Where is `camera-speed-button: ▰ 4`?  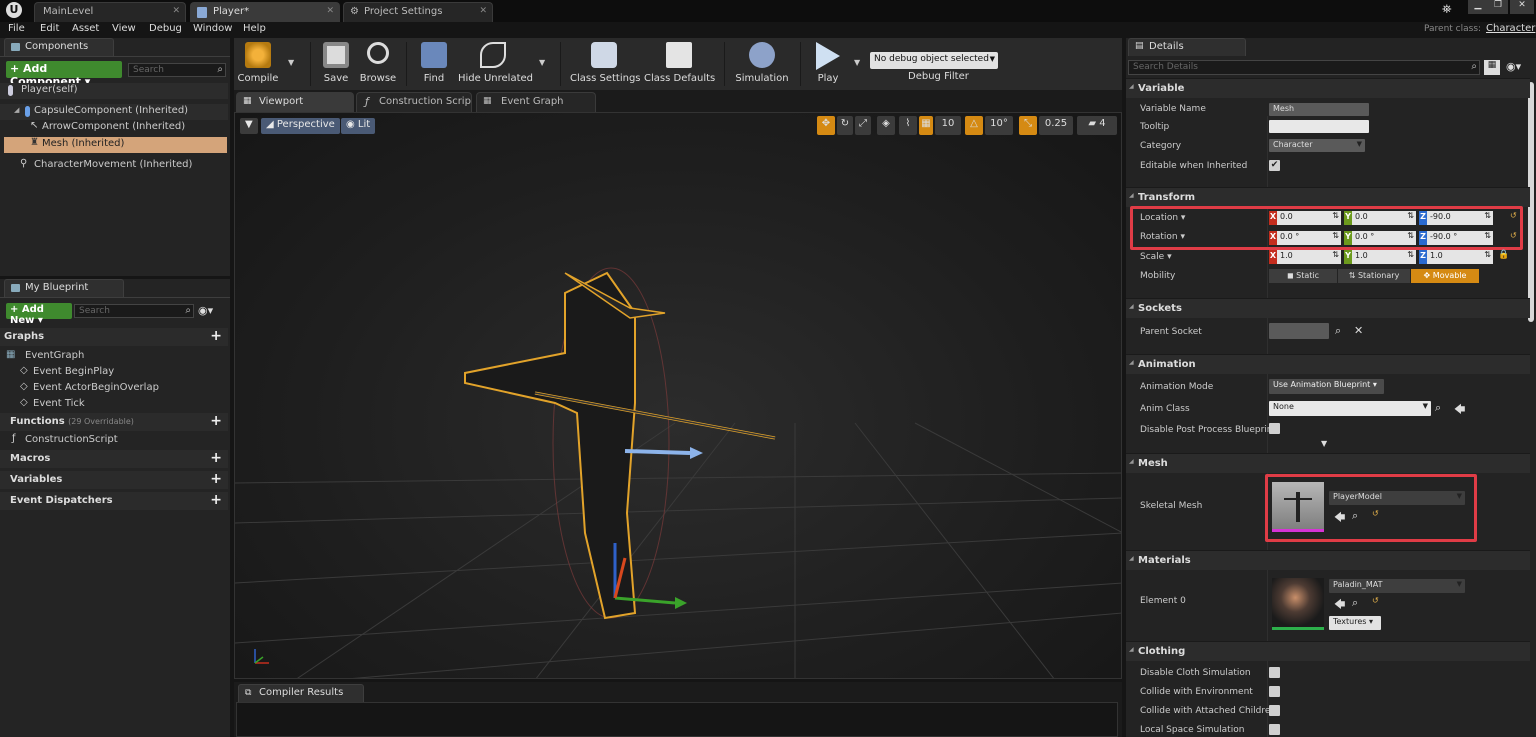
camera-speed-button: ▰ 4 is located at coordinates (1097, 125).